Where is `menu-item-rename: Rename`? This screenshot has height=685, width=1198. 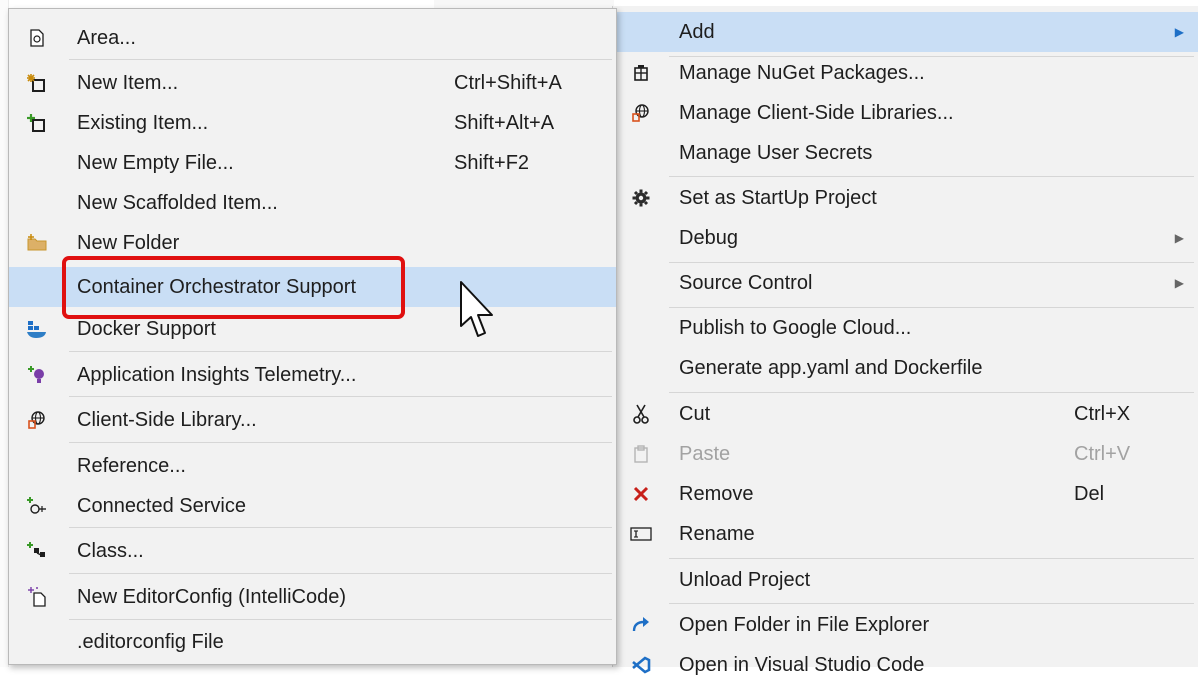
menu-item-rename: Rename is located at coordinates (905, 534).